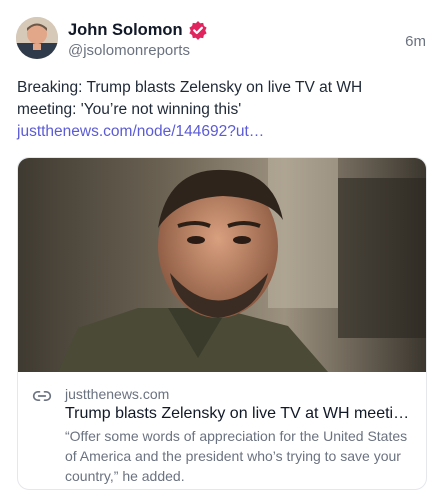 This screenshot has height=500, width=444. Describe the element at coordinates (415, 42) in the screenshot. I see `post-timestamp: 6m` at that location.